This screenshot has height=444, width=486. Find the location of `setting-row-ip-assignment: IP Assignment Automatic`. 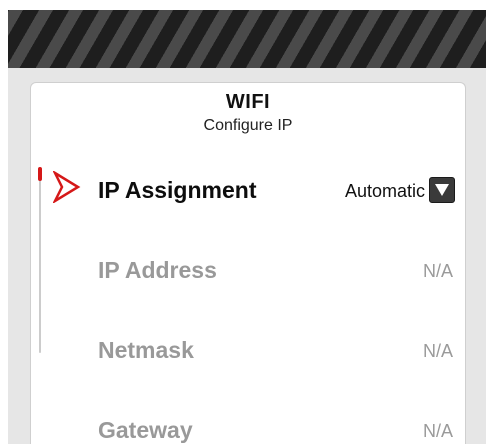

setting-row-ip-assignment: IP Assignment Automatic is located at coordinates (248, 191).